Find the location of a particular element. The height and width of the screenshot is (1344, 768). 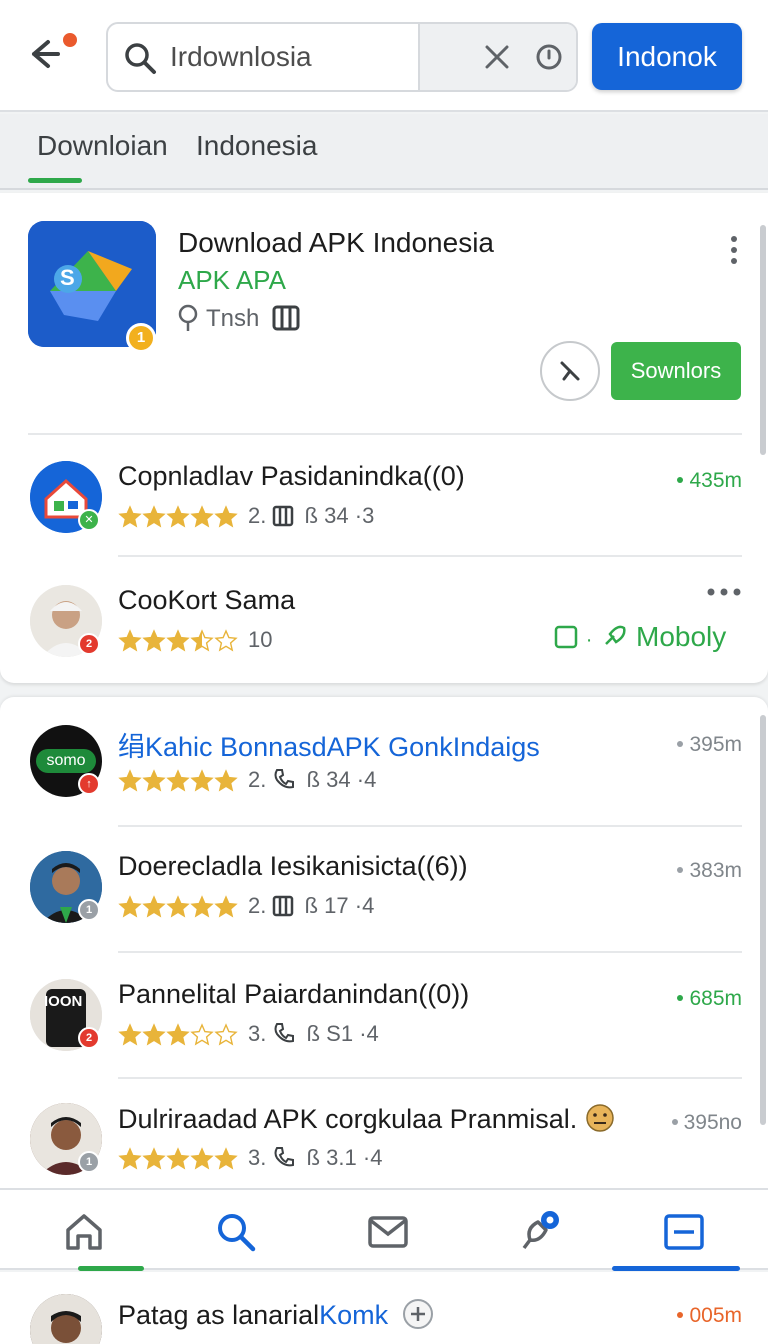

list-item: 2 CooKort Sama 10 · Moboly is located at coordinates (384, 641).